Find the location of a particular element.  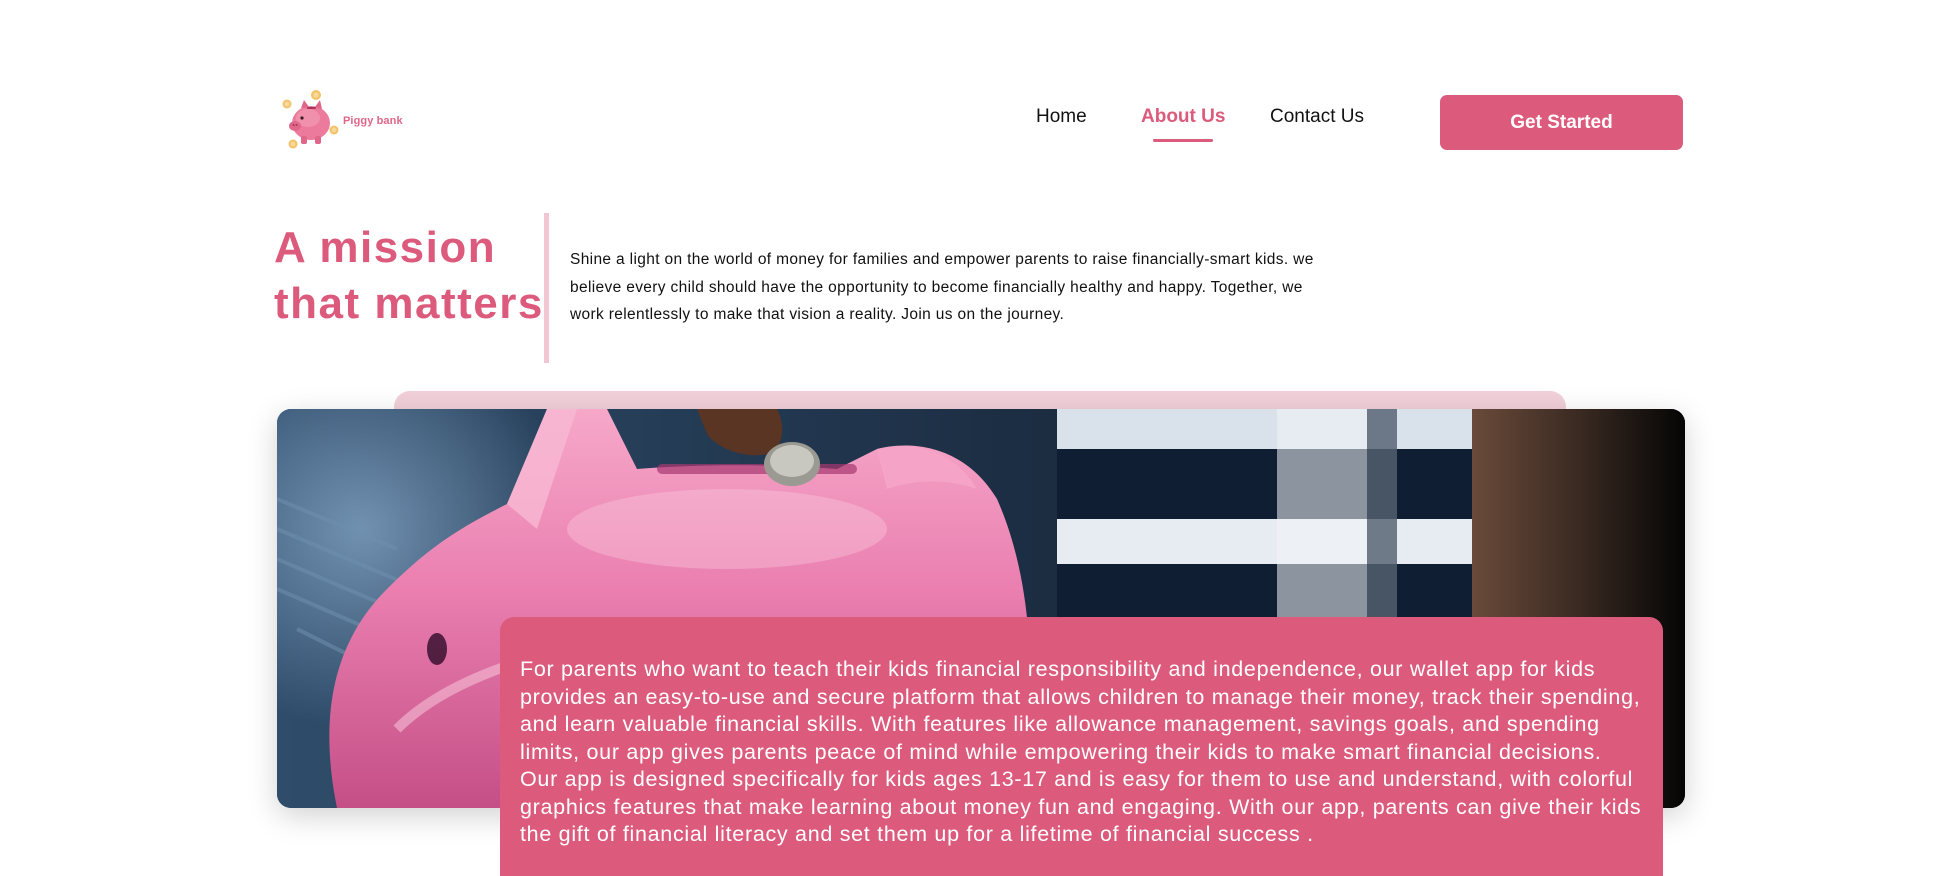

mission-divider is located at coordinates (546, 288).